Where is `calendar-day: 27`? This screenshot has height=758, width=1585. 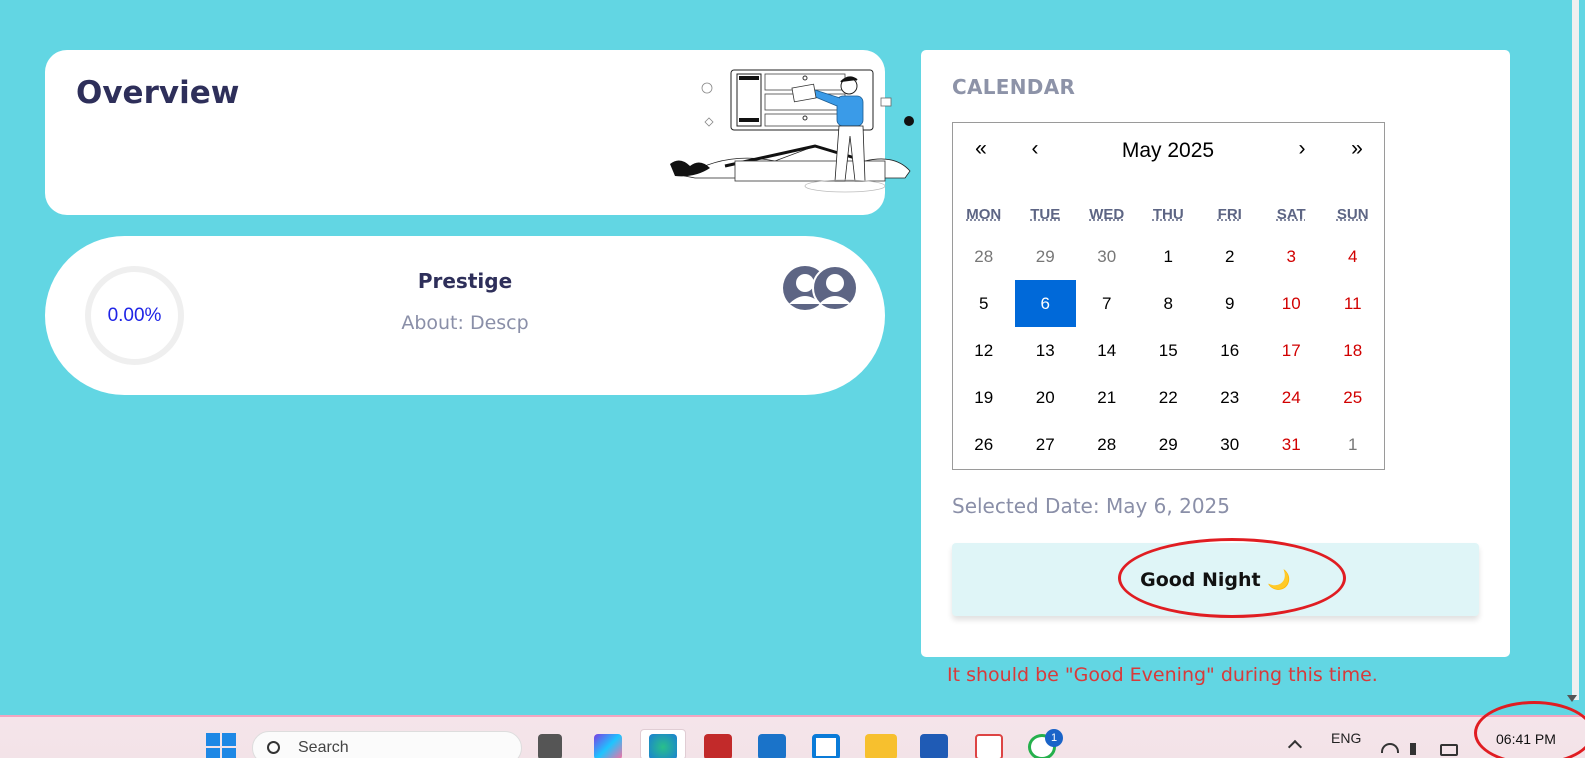 calendar-day: 27 is located at coordinates (1046, 444).